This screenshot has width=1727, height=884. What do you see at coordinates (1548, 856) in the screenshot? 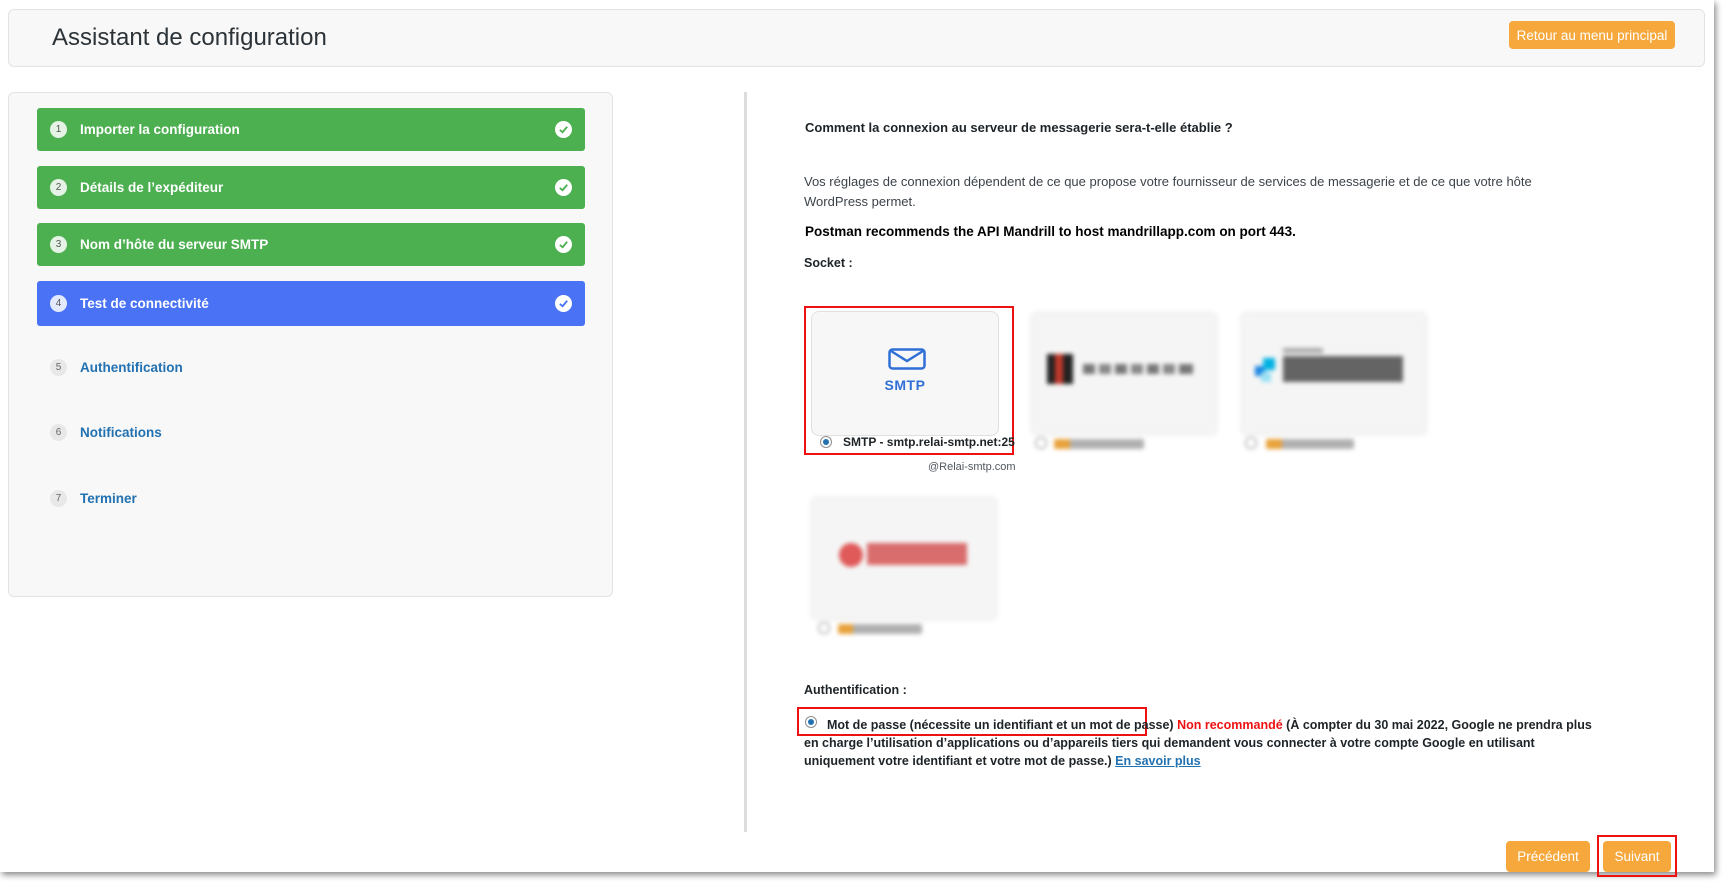
I see `previous-button: Précédent` at bounding box center [1548, 856].